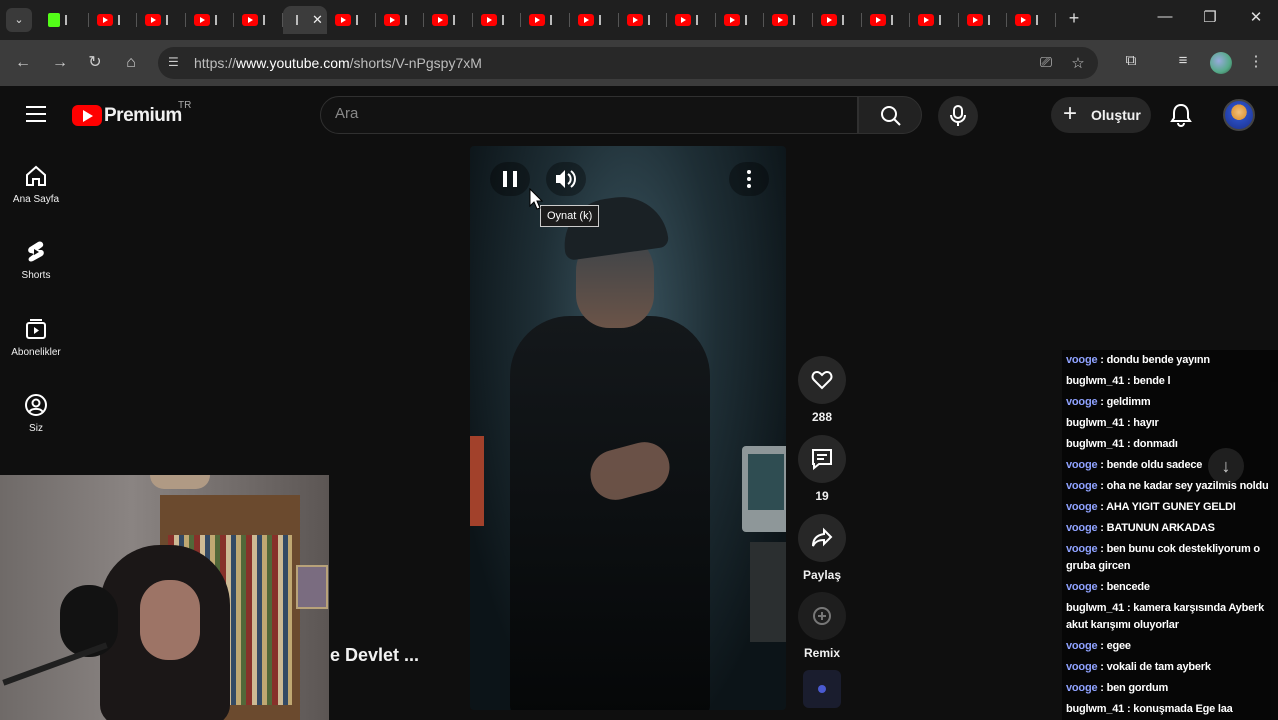  Describe the element at coordinates (1181, 115) in the screenshot. I see `notifications-bell-icon` at that location.